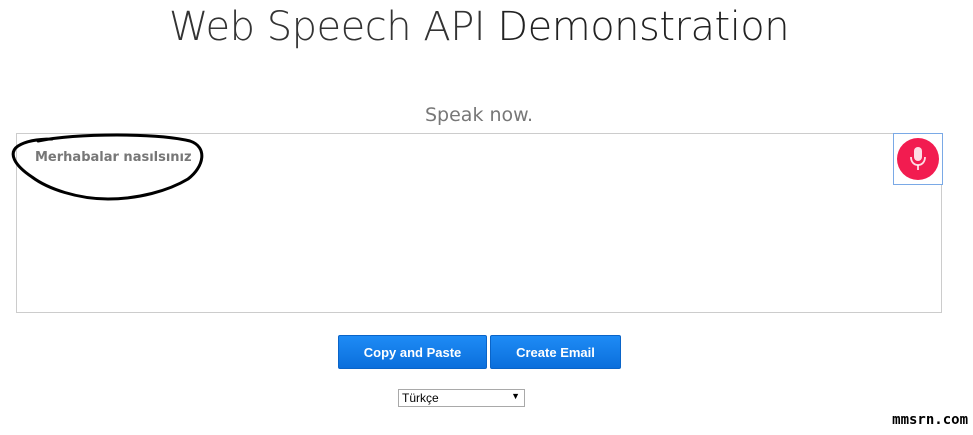 The width and height of the screenshot is (973, 435). Describe the element at coordinates (461, 398) in the screenshot. I see `language-select: Türkçe ▼` at that location.